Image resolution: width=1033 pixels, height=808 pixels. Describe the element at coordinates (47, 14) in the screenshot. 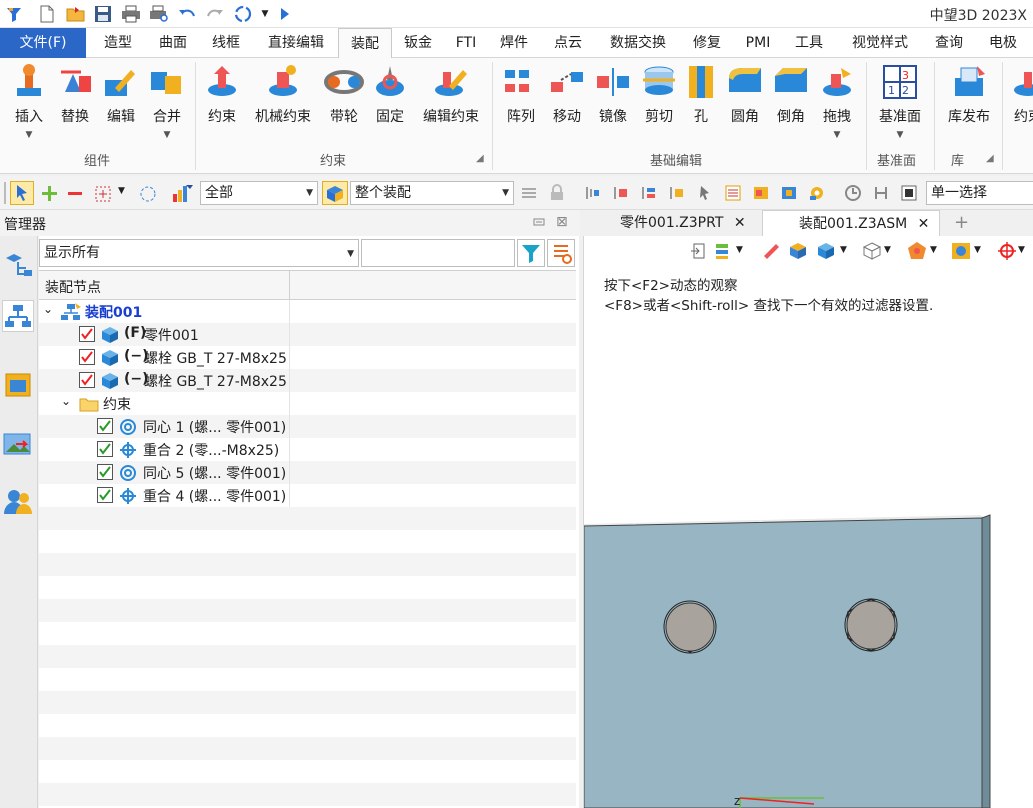

I see `new-file-icon` at that location.